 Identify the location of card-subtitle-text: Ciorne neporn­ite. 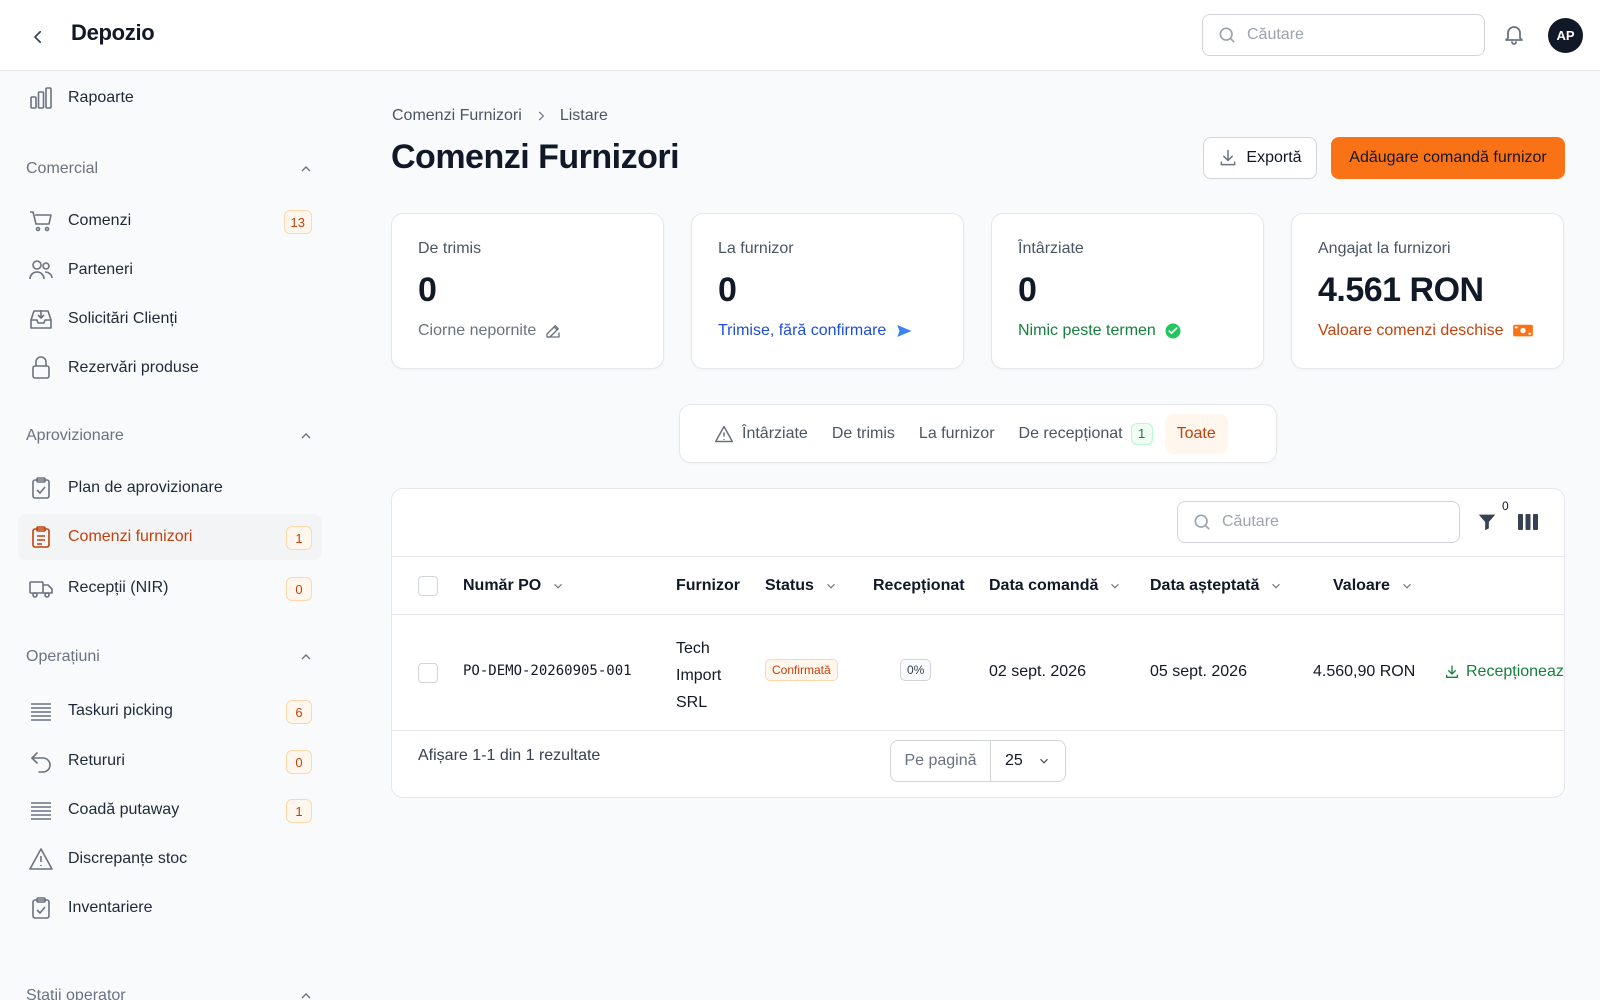
(477, 330).